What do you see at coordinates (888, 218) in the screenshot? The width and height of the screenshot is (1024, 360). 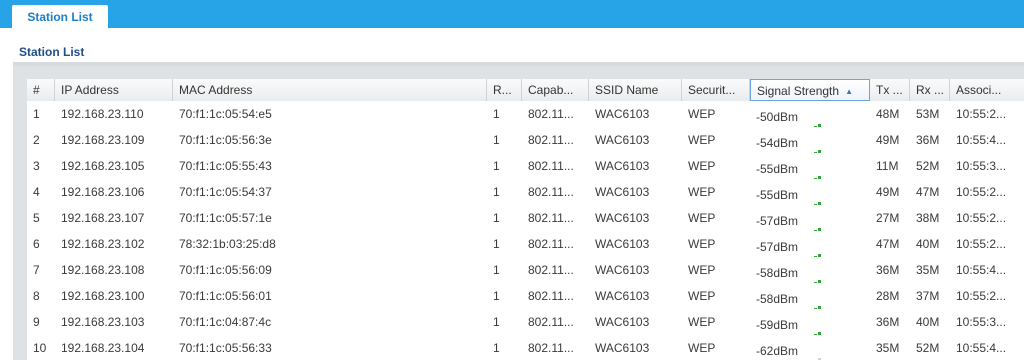 I see `cell-tx-rate: 27M` at bounding box center [888, 218].